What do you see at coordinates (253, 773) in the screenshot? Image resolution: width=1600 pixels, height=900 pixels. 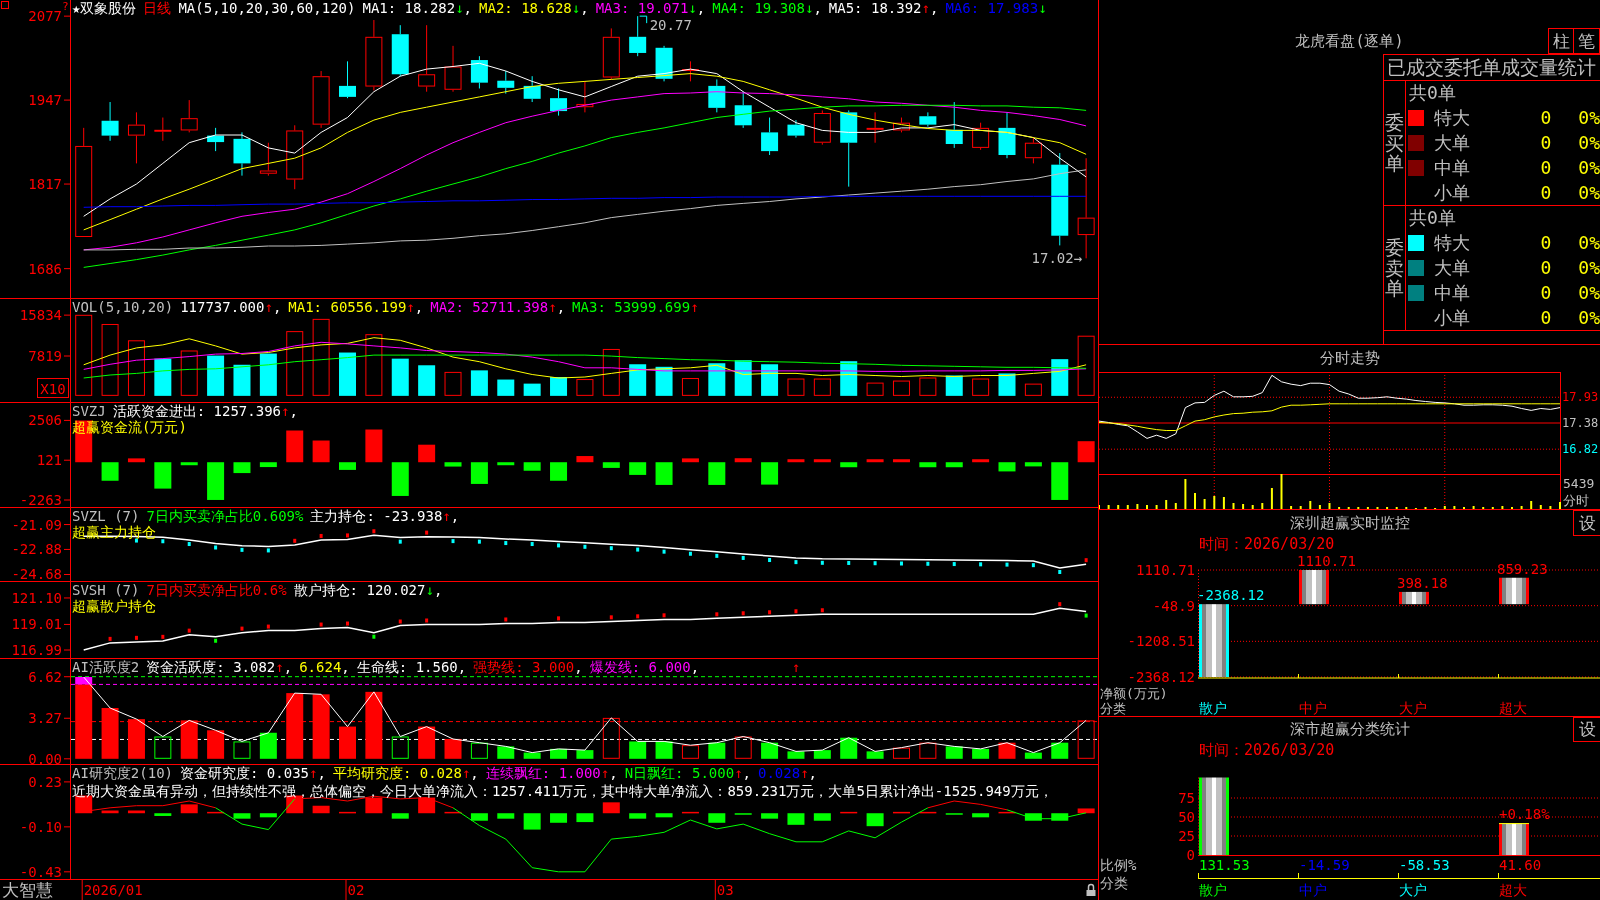 I see `legend-item: 资金研究度: 0.035↑,` at bounding box center [253, 773].